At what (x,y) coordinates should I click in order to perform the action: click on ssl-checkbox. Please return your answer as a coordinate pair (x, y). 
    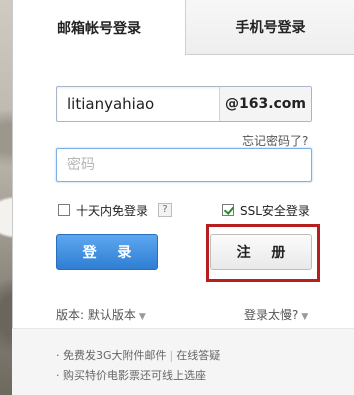
    Looking at the image, I should click on (228, 210).